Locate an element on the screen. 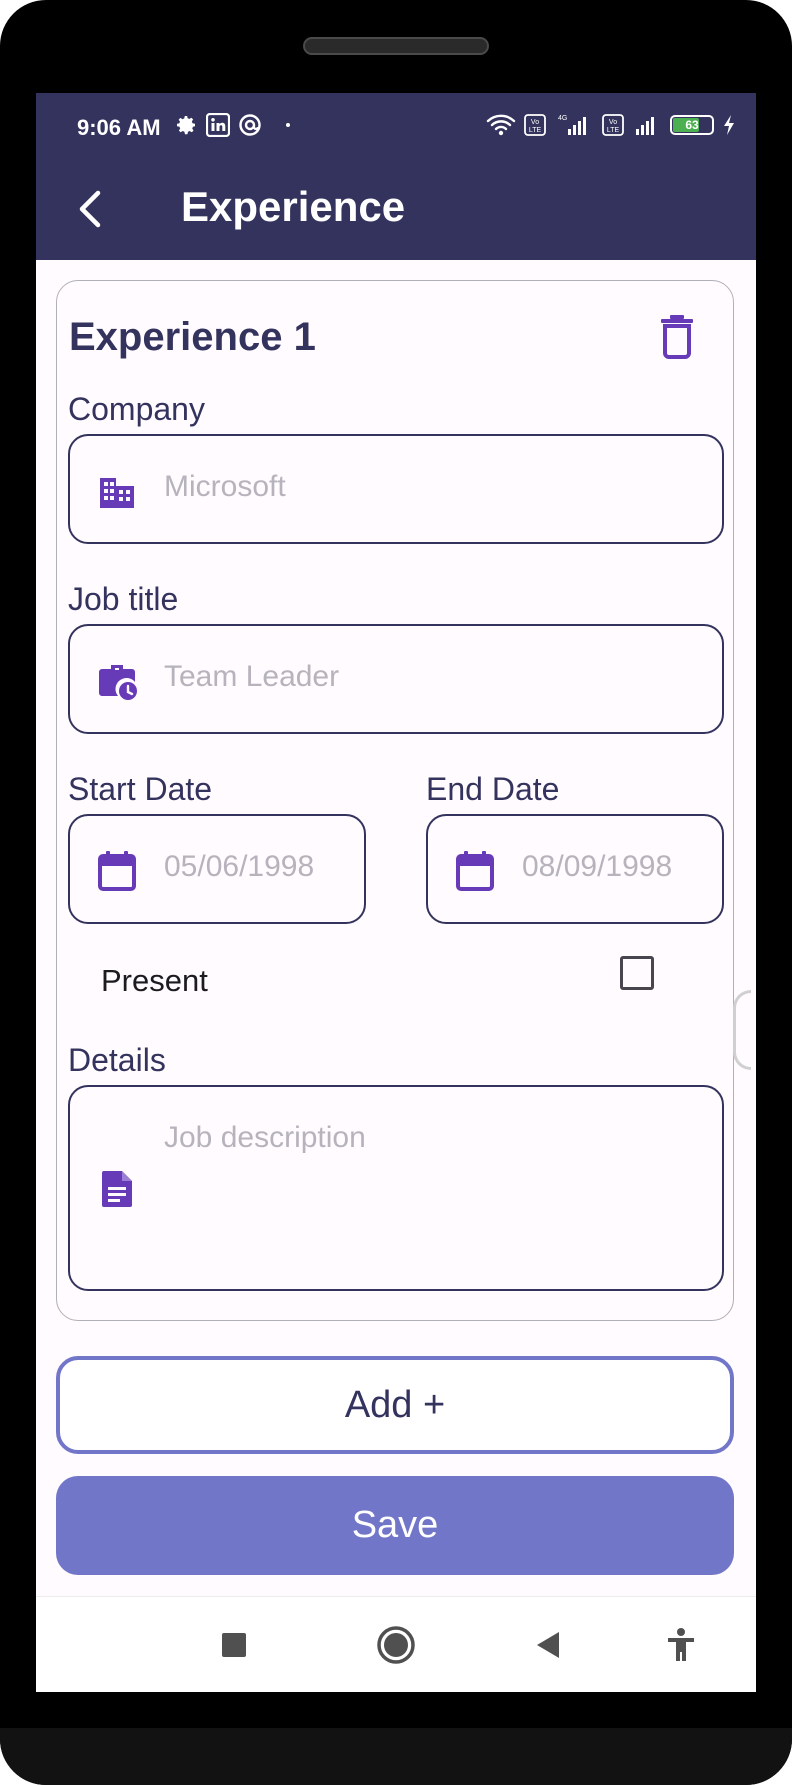 This screenshot has height=1785, width=792. details-field: Job description is located at coordinates (396, 1188).